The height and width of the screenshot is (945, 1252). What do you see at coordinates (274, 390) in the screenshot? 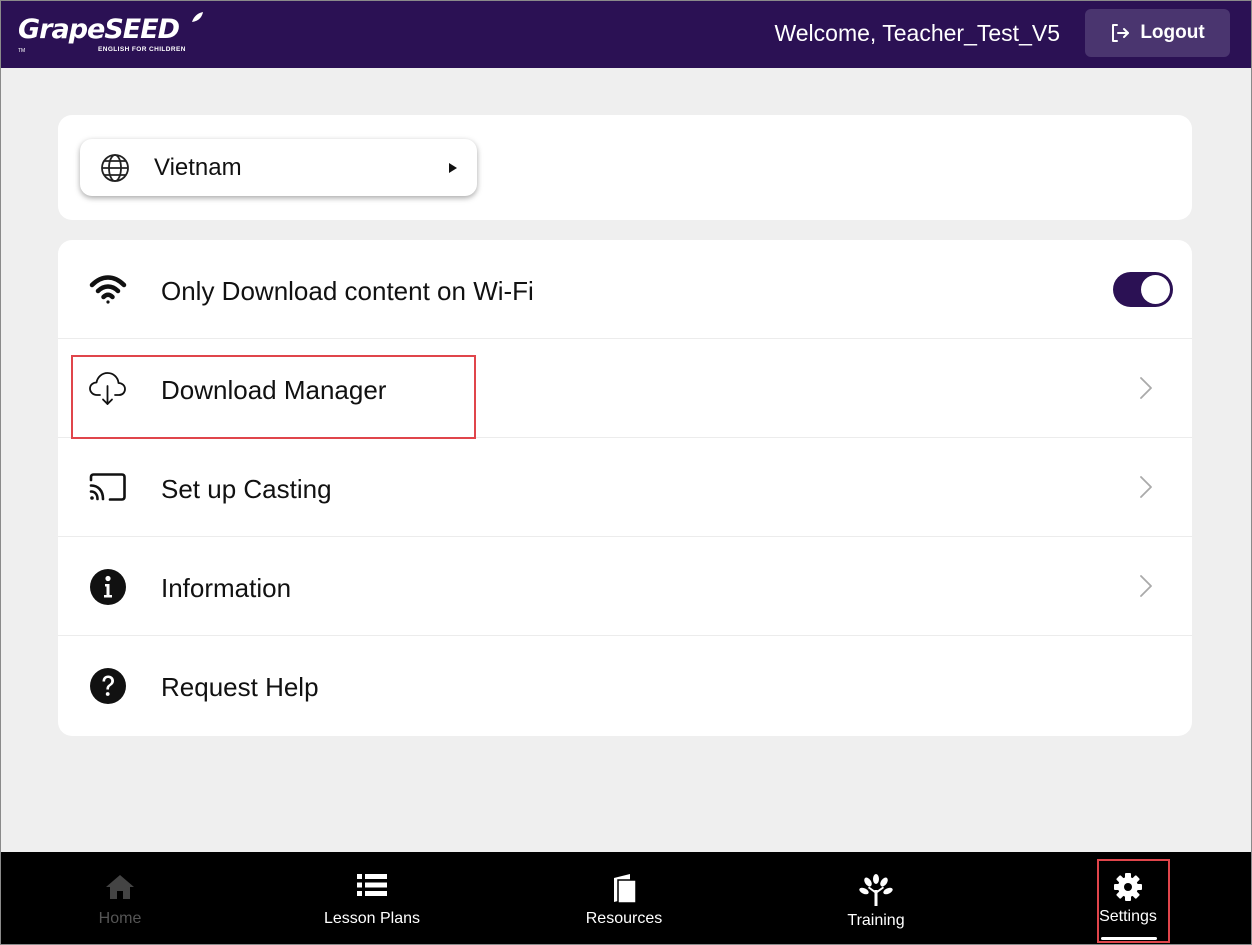
I see `download-manager-label: Download Manager` at bounding box center [274, 390].